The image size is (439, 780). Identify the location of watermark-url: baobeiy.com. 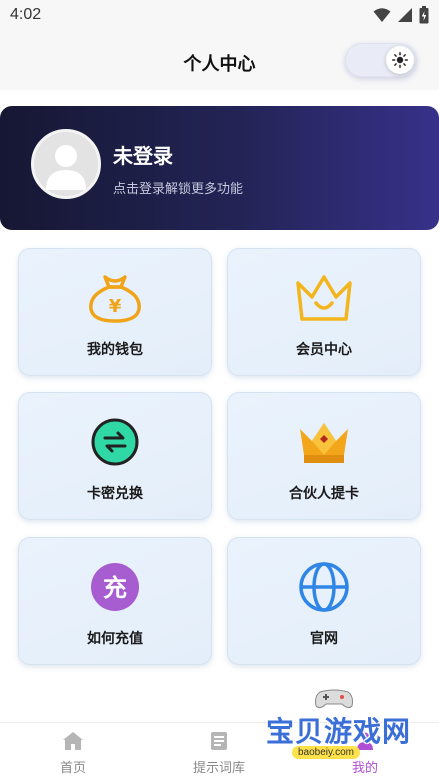
(326, 752).